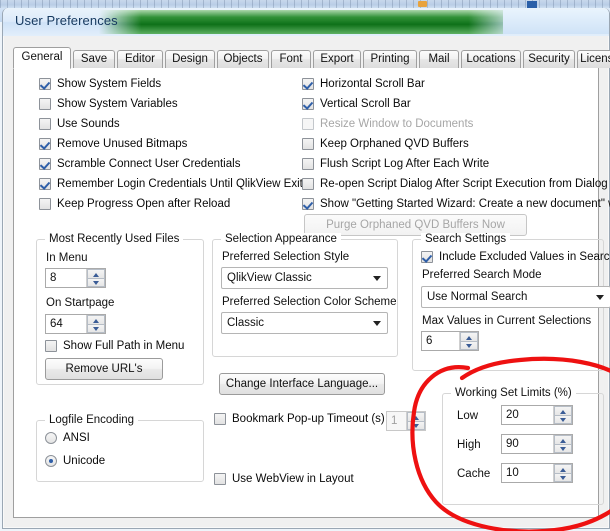 This screenshot has height=531, width=610. I want to click on group-caption: Selection Appearance, so click(281, 239).